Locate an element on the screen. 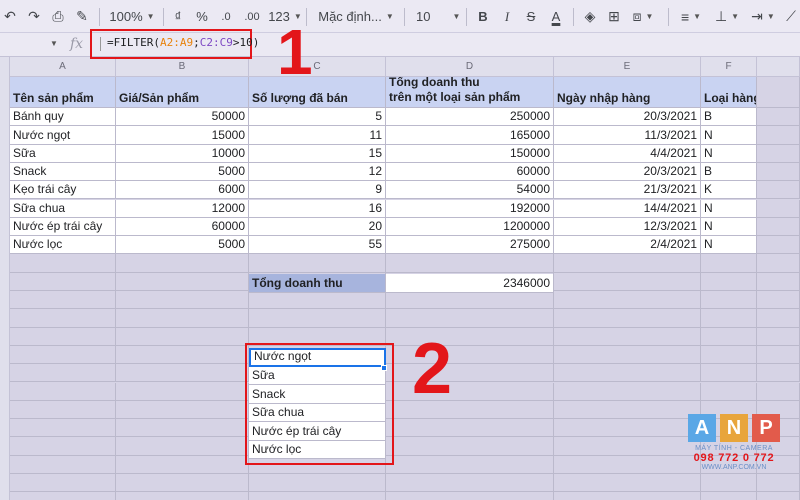 The width and height of the screenshot is (800, 500). paint-format-icon: ✎ is located at coordinates (82, 16).